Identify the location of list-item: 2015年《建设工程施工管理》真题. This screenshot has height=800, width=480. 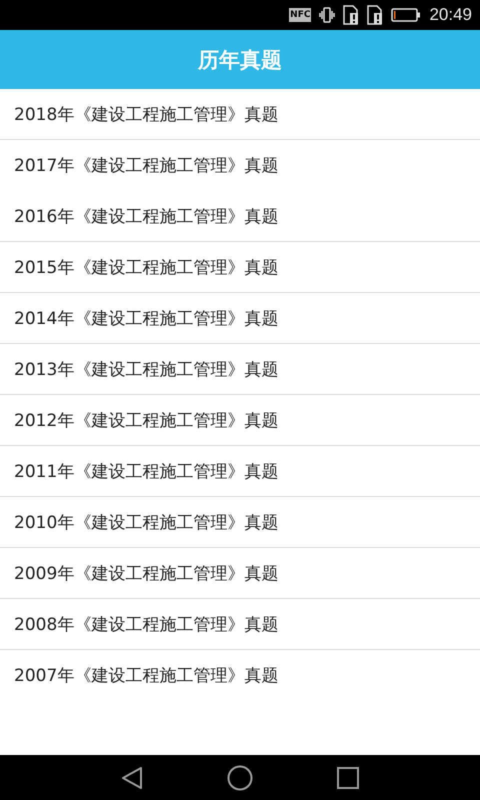
(240, 267).